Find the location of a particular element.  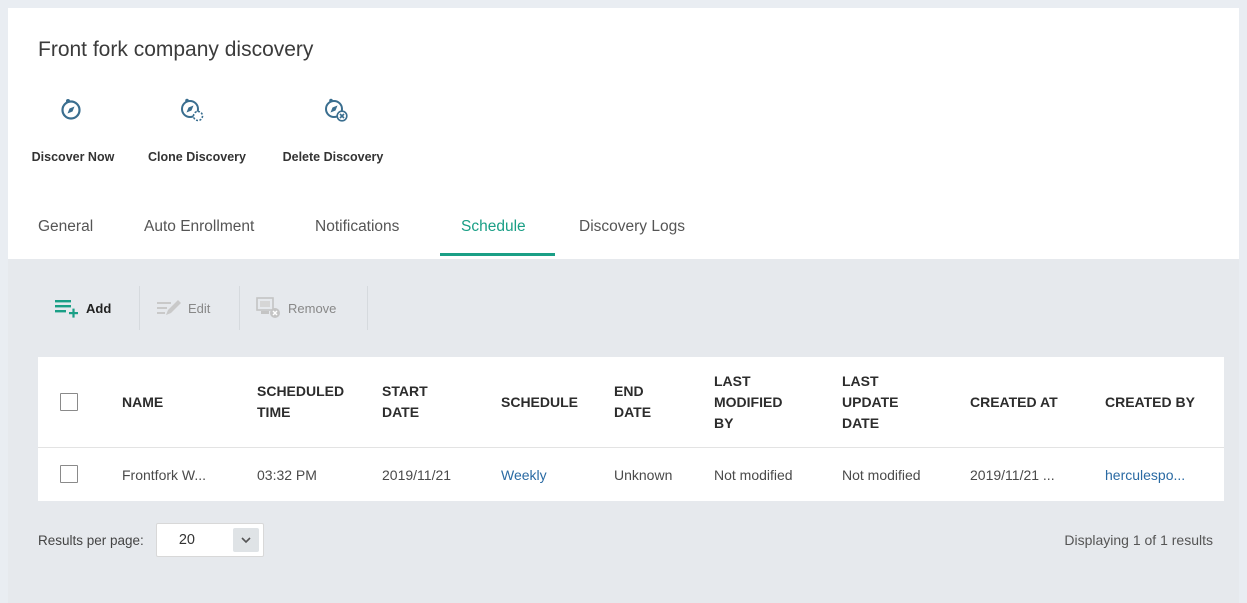

tab-discovery-logs: Discovery Logs is located at coordinates (632, 227).